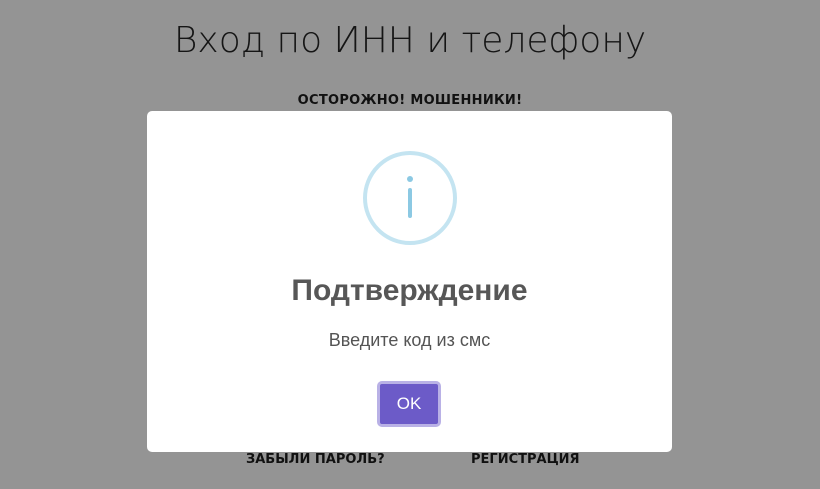 This screenshot has height=489, width=820. What do you see at coordinates (410, 203) in the screenshot?
I see `info-icon-bar` at bounding box center [410, 203].